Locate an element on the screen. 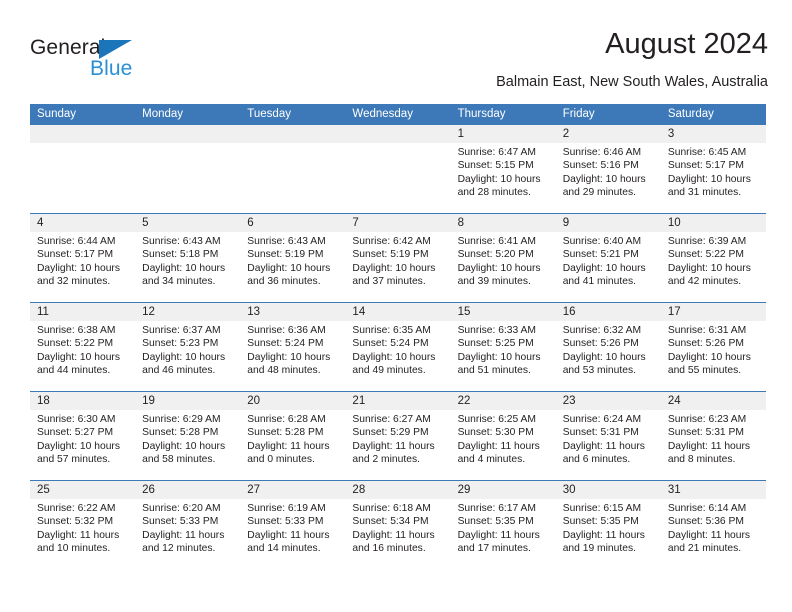 The image size is (792, 612). day-number-band: 29 is located at coordinates (503, 490).